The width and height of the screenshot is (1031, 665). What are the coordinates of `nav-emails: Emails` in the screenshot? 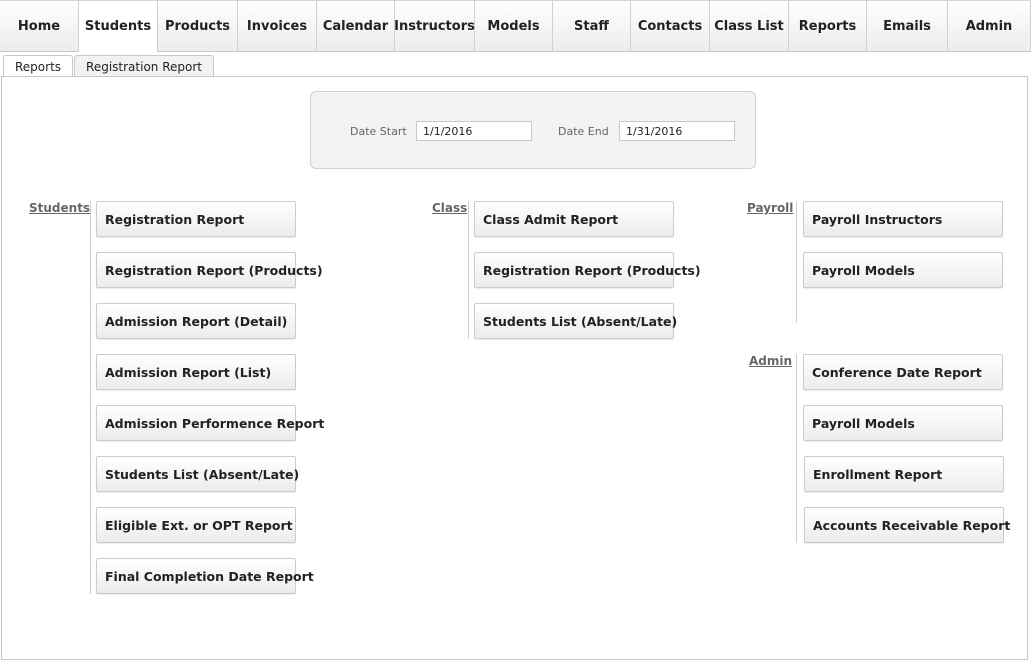 It's located at (907, 26).